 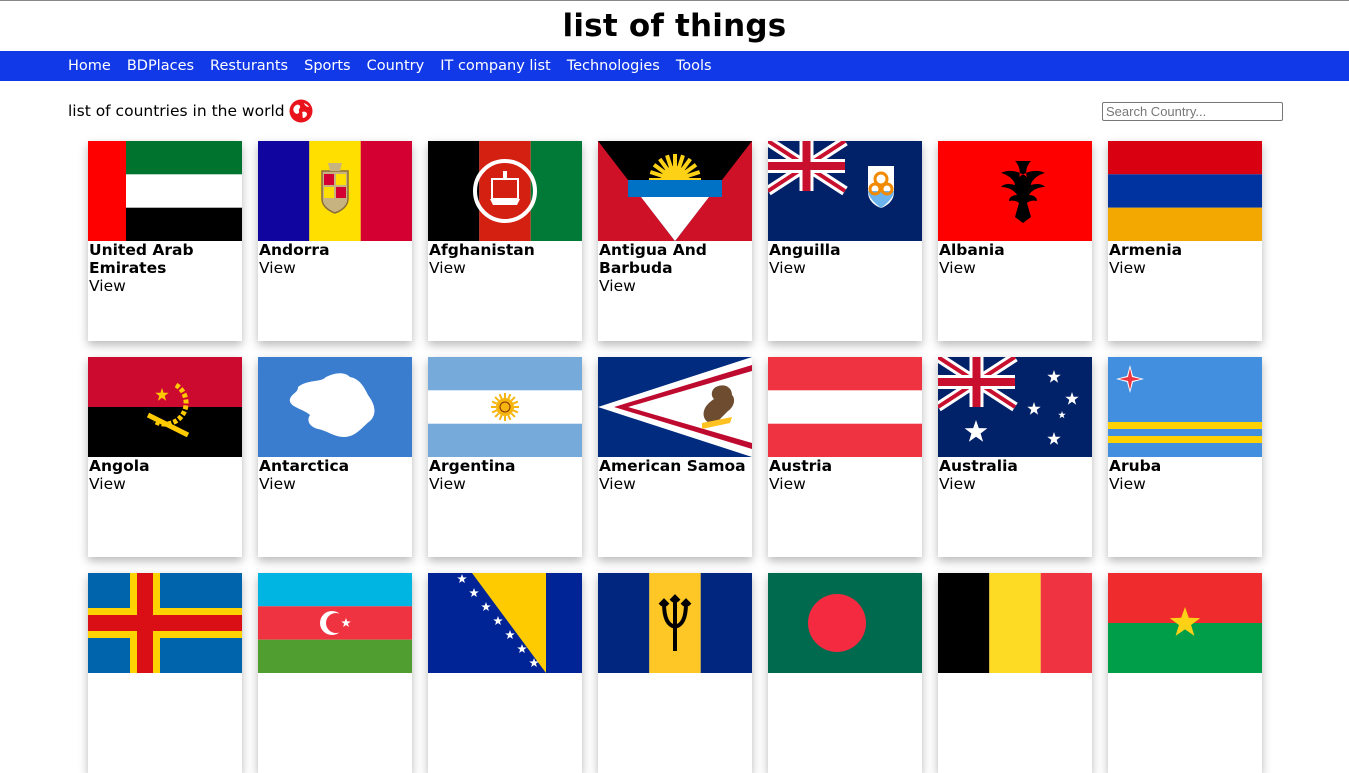 I want to click on country-name: Anguilla, so click(x=805, y=250).